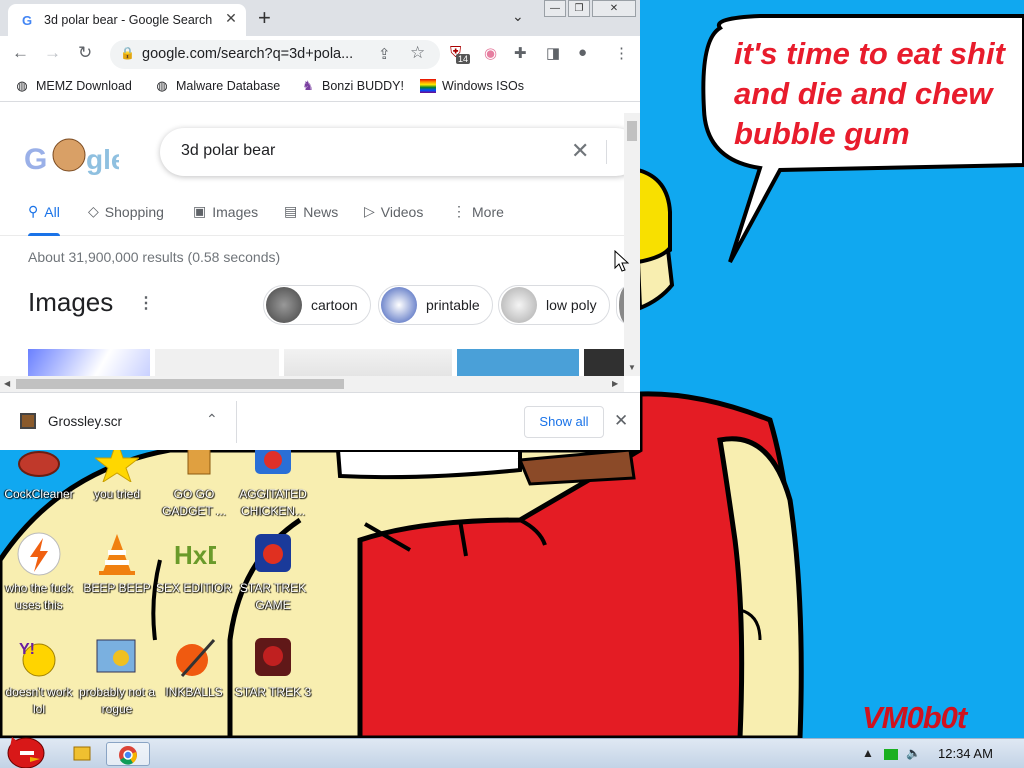  What do you see at coordinates (52, 53) in the screenshot?
I see `forward-arrow-icon: →` at bounding box center [52, 53].